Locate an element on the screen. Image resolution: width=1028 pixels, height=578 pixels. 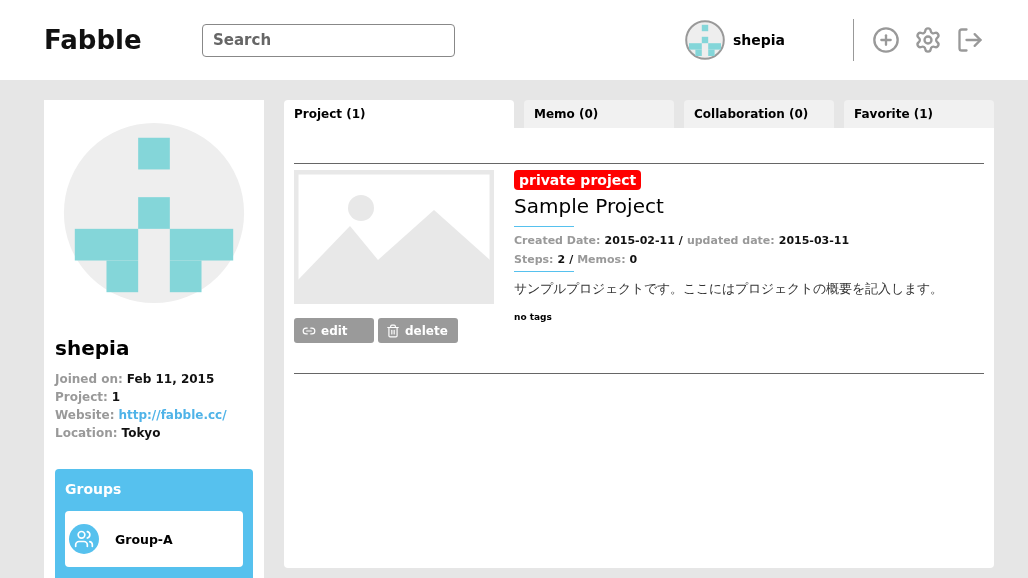
field-label: Project: is located at coordinates (81, 397).